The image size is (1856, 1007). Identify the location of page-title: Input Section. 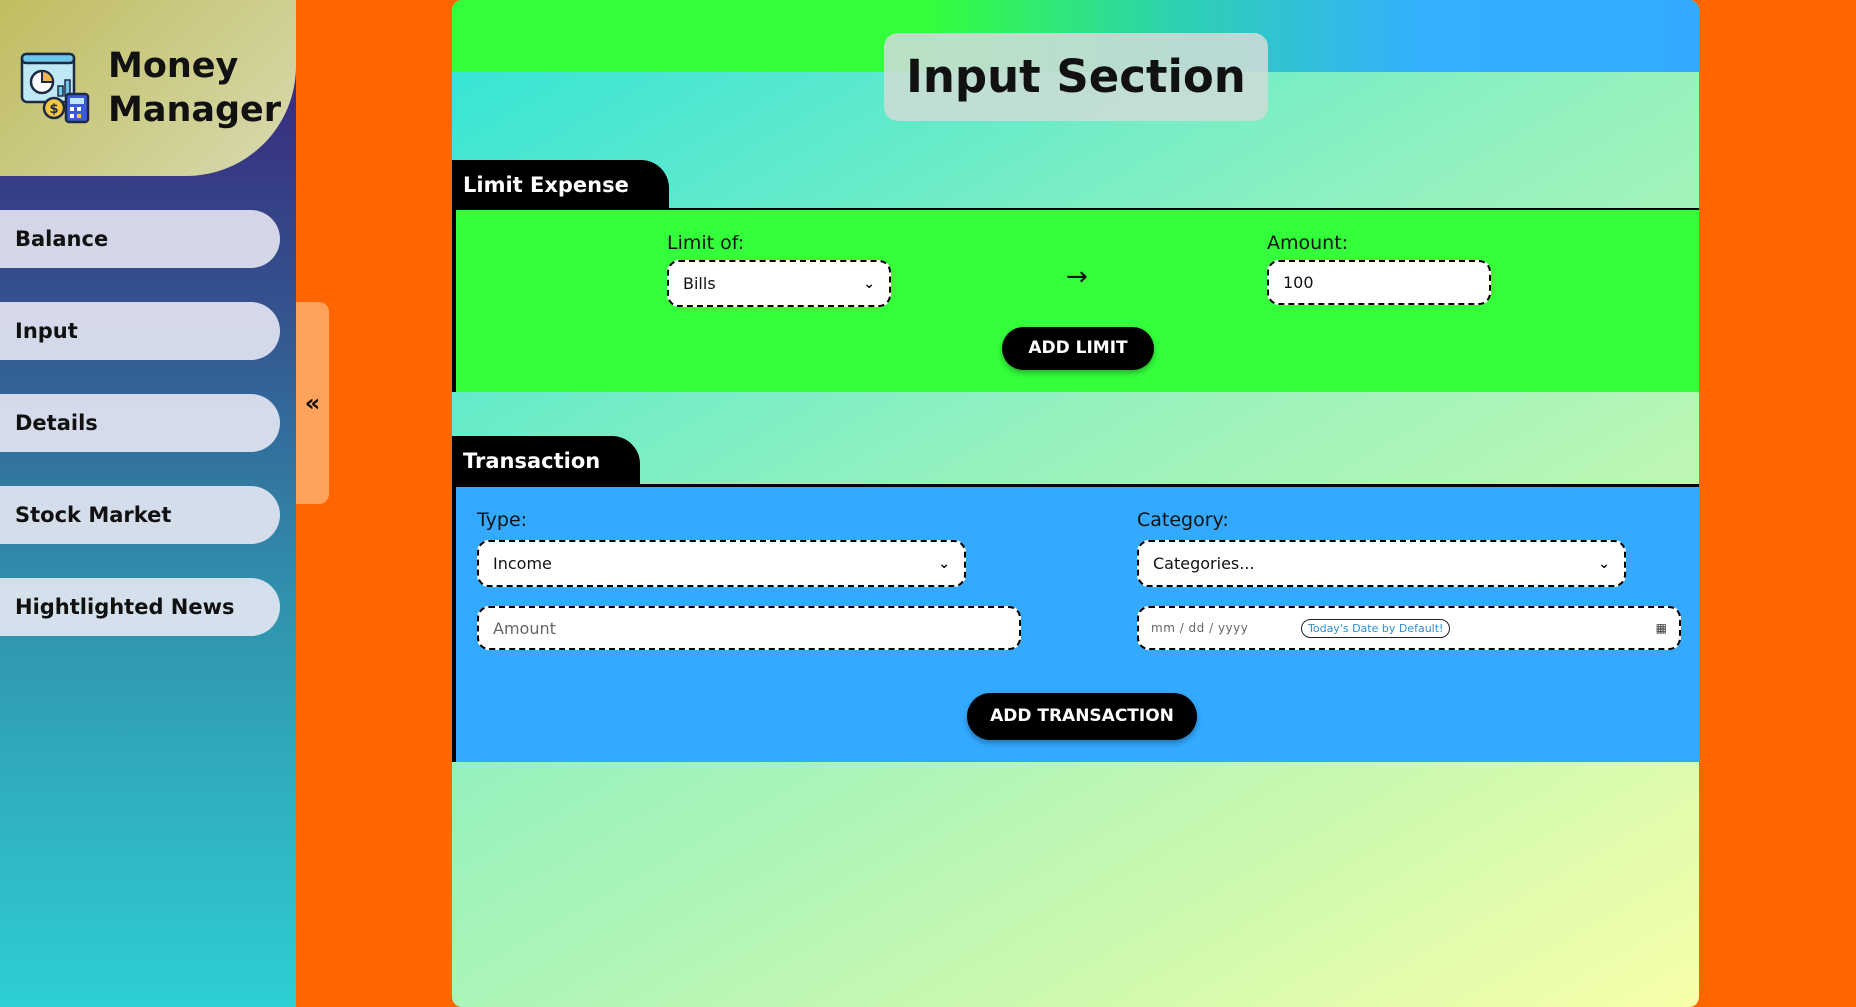
(1076, 77).